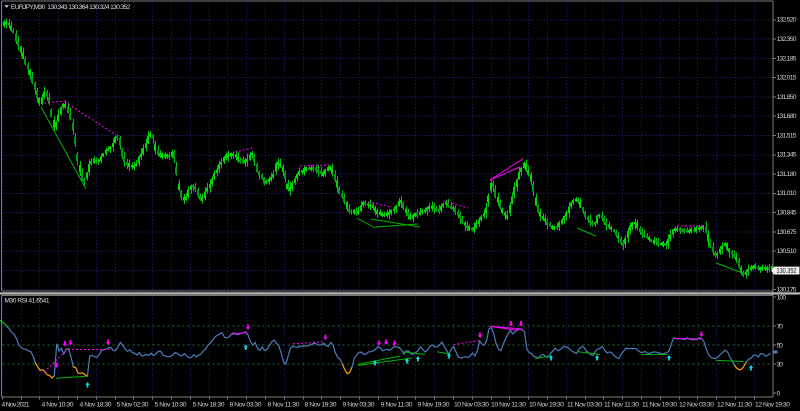 The width and height of the screenshot is (800, 411). What do you see at coordinates (787, 213) in the screenshot?
I see `svg-text: 130.845` at bounding box center [787, 213].